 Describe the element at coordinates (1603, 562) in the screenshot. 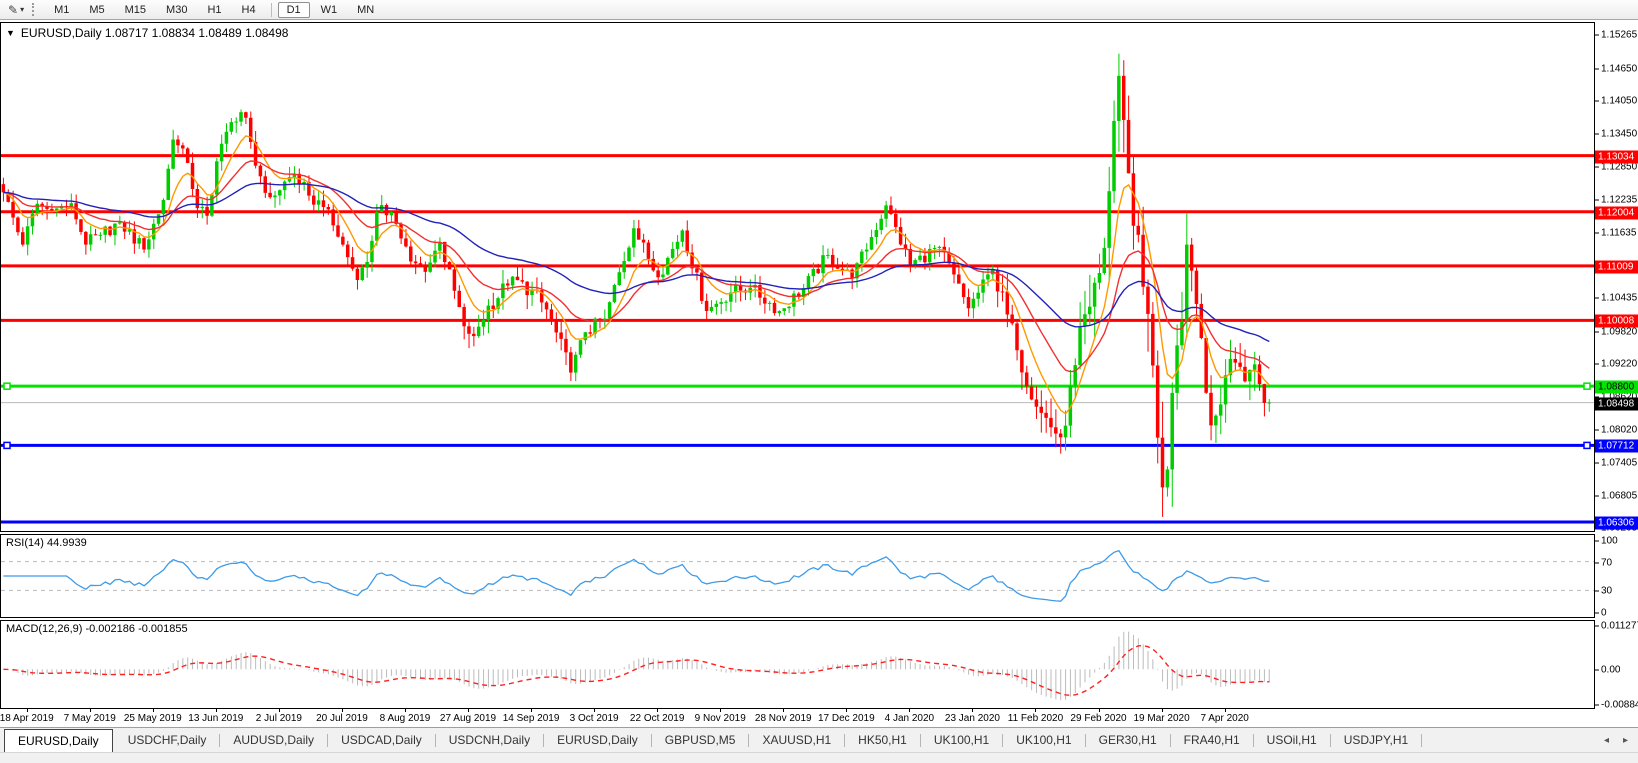

I see `rsi-axis-tick: 70` at that location.